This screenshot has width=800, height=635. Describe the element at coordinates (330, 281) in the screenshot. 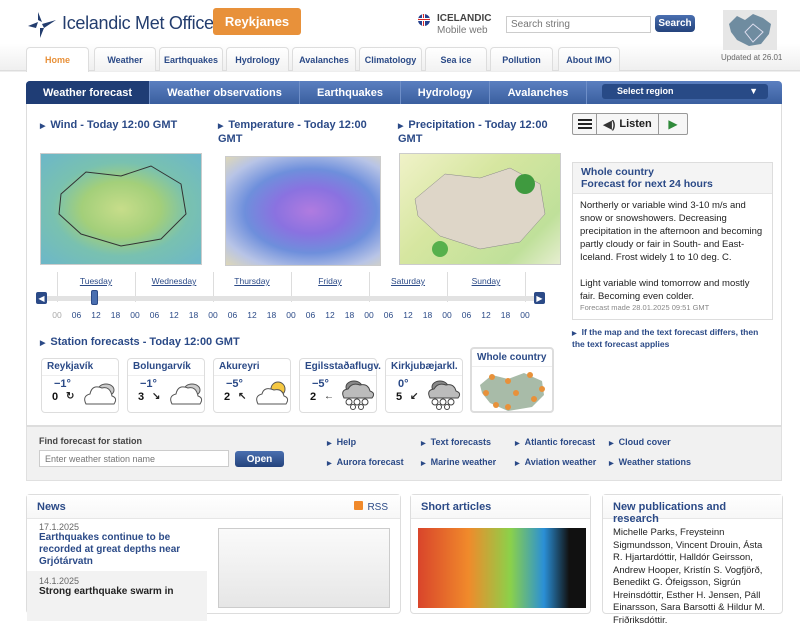

I see `day-link: Friday` at that location.